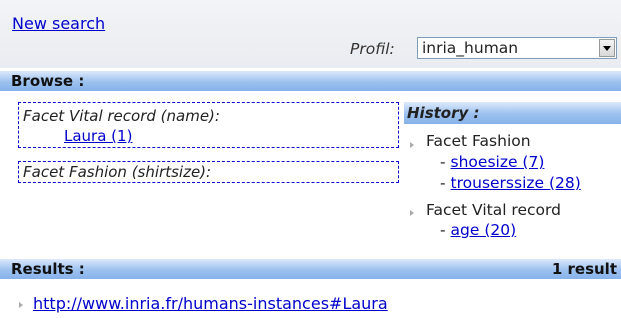 The width and height of the screenshot is (621, 318). Describe the element at coordinates (310, 269) in the screenshot. I see `results-header: Results : 1 result` at that location.